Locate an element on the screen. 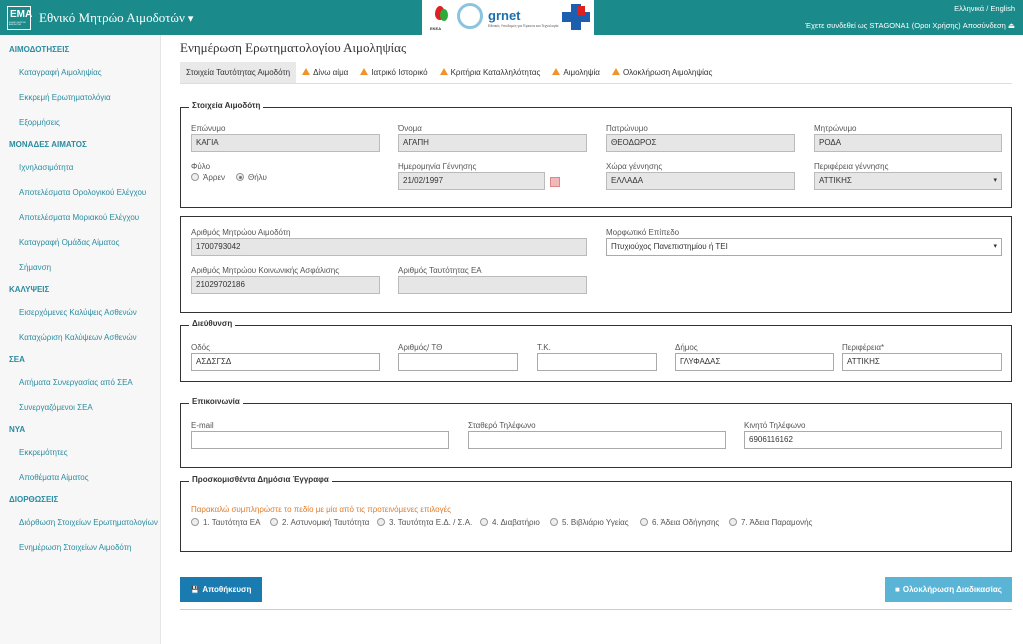 The height and width of the screenshot is (644, 1023). sidebar-item-blood-draw: Καταγραφή Αιμοληψίας is located at coordinates (80, 72).